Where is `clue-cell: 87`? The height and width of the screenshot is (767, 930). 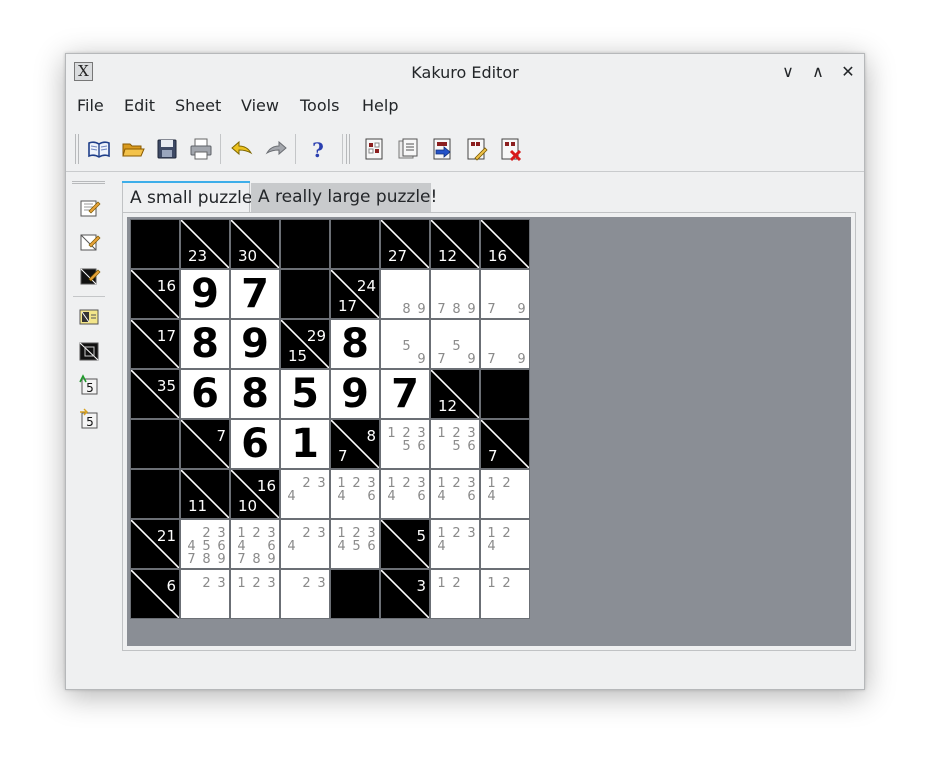 clue-cell: 87 is located at coordinates (355, 444).